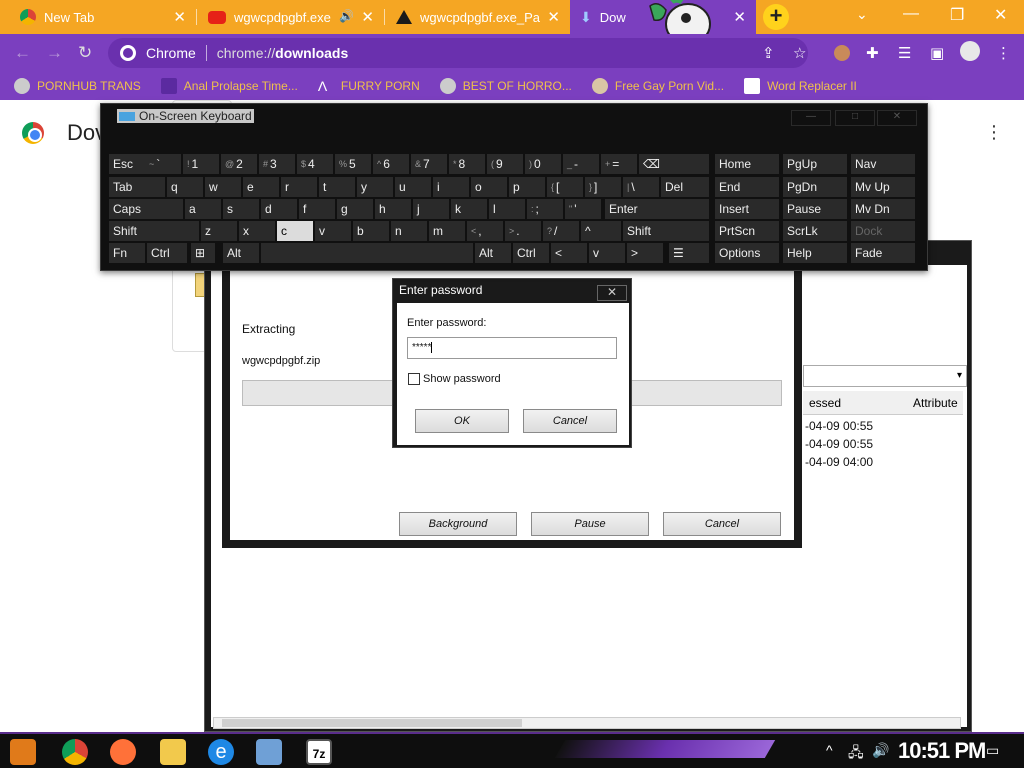 The height and width of the screenshot is (768, 1024). Describe the element at coordinates (299, 187) in the screenshot. I see `key-r: r` at that location.